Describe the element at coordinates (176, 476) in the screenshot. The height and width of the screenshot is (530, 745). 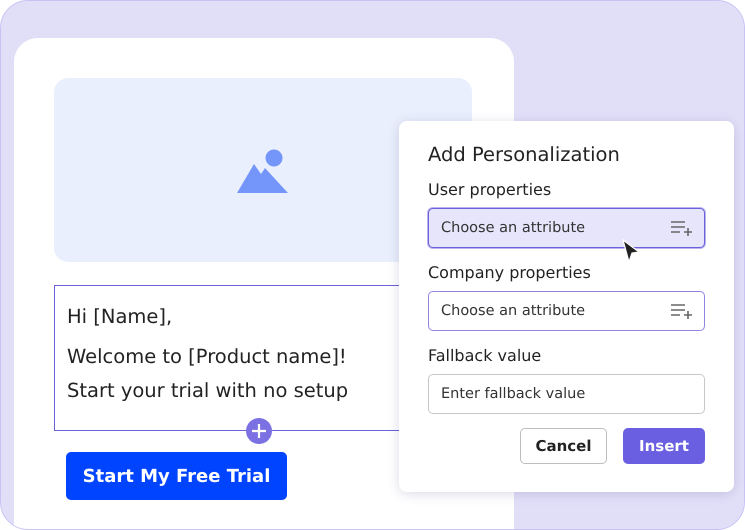
I see `start-trial-button: Start My Free Trial` at that location.